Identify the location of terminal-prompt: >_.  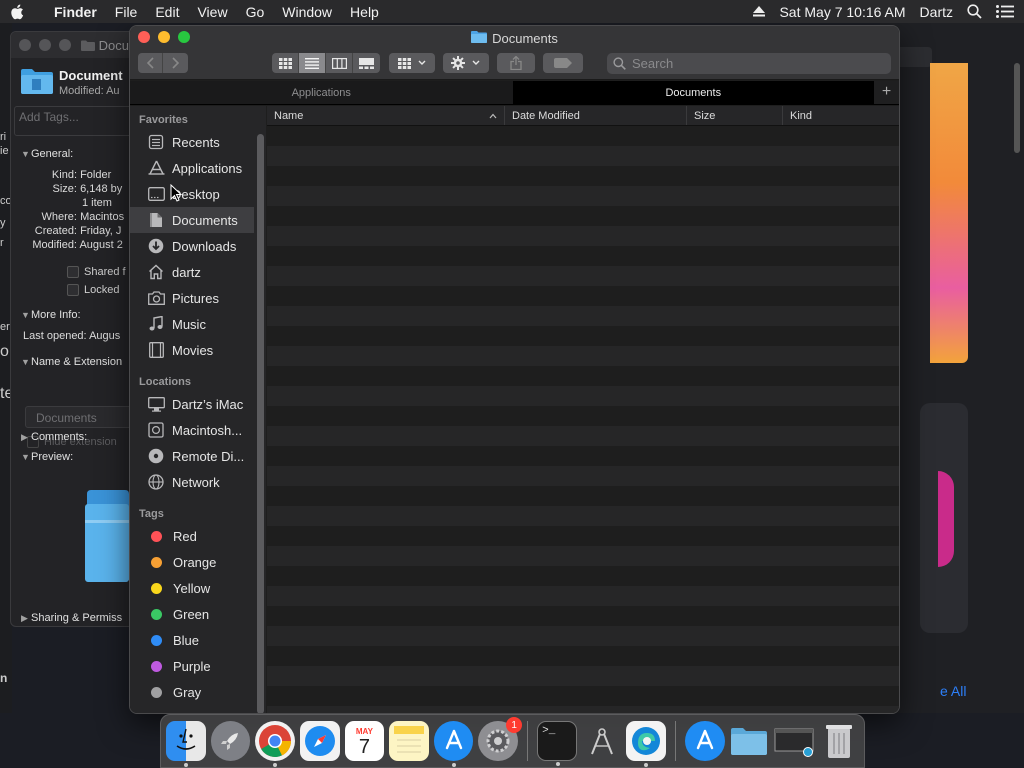
(549, 731).